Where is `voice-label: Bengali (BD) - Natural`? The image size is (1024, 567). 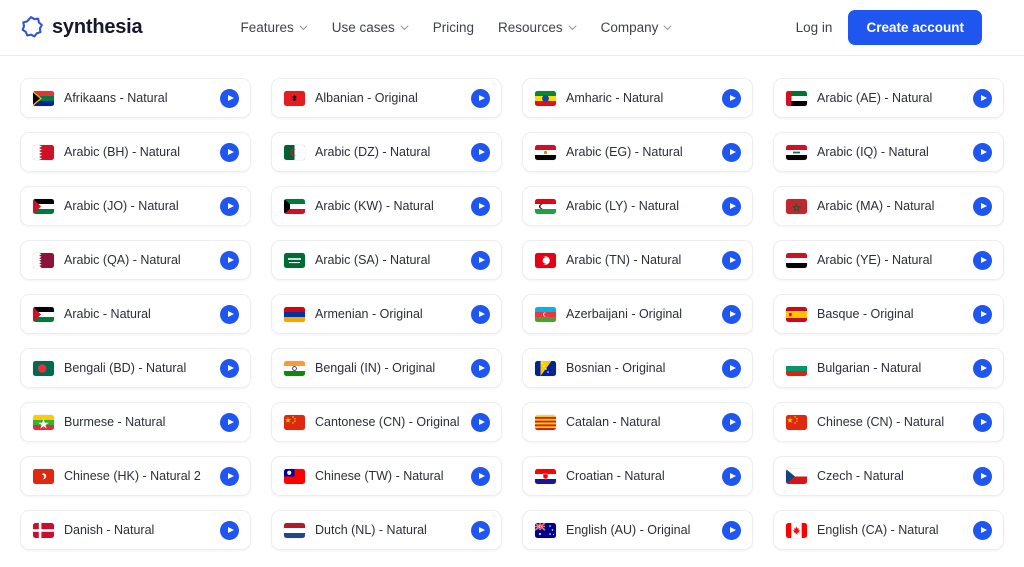 voice-label: Bengali (BD) - Natural is located at coordinates (125, 368).